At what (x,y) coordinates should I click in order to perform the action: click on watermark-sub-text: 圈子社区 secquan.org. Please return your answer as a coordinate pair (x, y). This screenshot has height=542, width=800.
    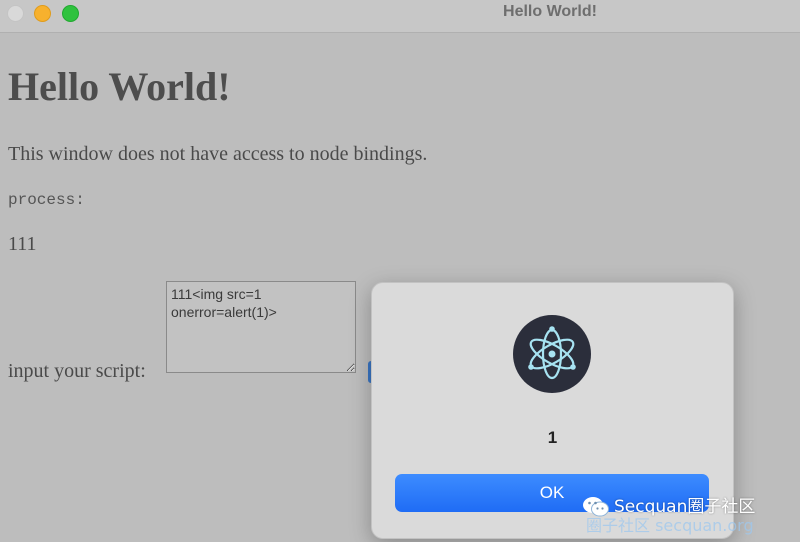
    Looking at the image, I should click on (670, 525).